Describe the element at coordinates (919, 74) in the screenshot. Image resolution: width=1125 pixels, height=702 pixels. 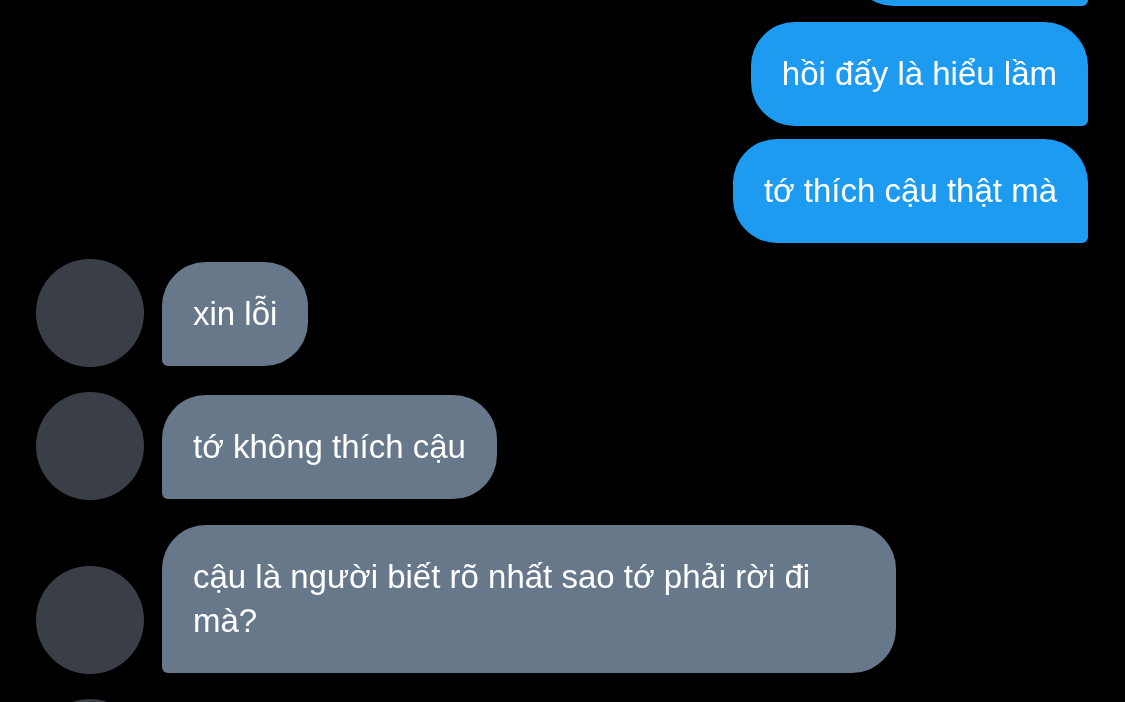
I see `sent-message-bubble: hồi đấy là hiểu lầm` at that location.